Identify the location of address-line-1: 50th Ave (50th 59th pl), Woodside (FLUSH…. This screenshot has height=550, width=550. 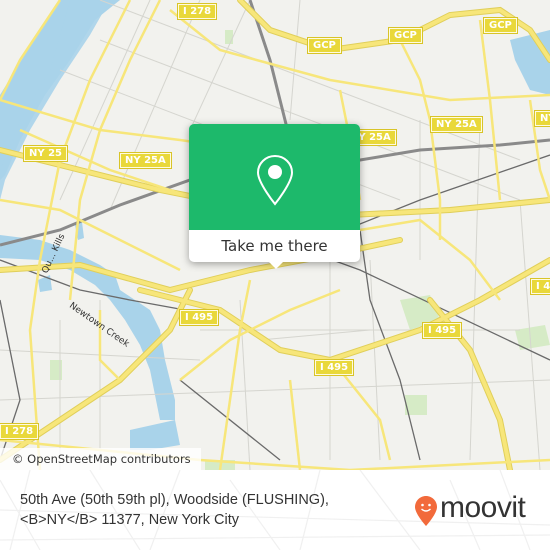
(174, 500).